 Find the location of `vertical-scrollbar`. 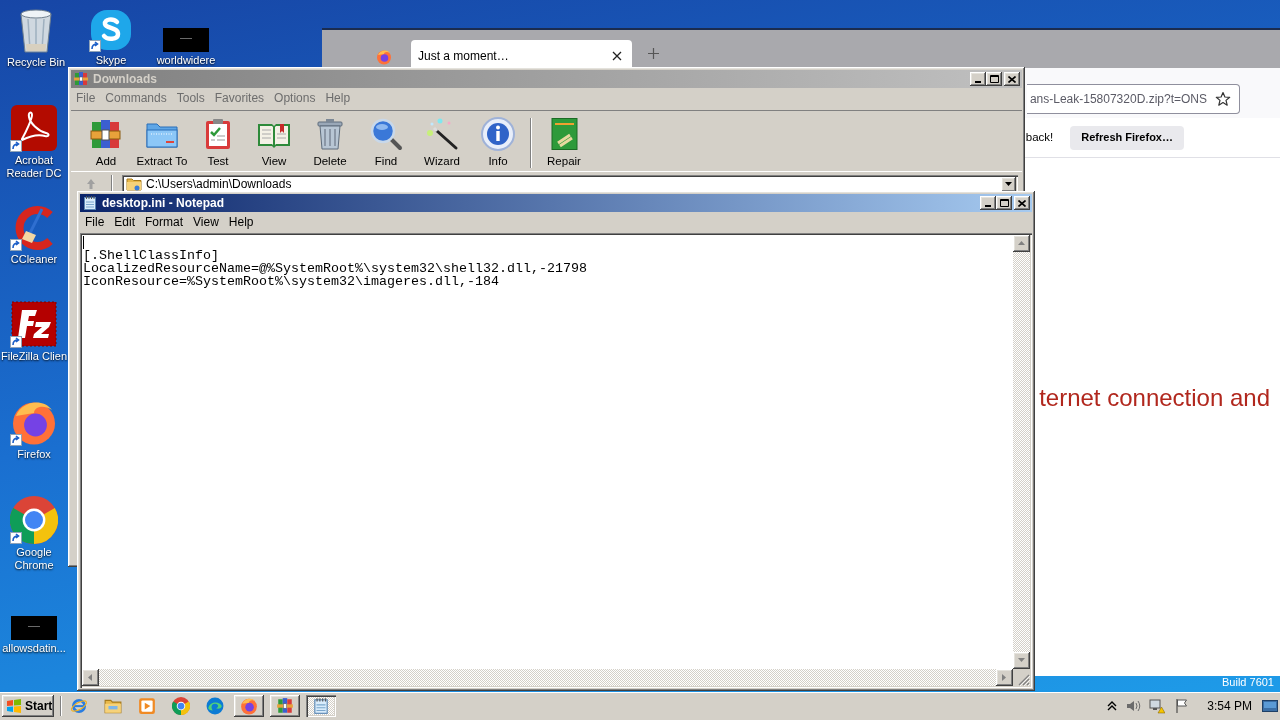

vertical-scrollbar is located at coordinates (1021, 452).